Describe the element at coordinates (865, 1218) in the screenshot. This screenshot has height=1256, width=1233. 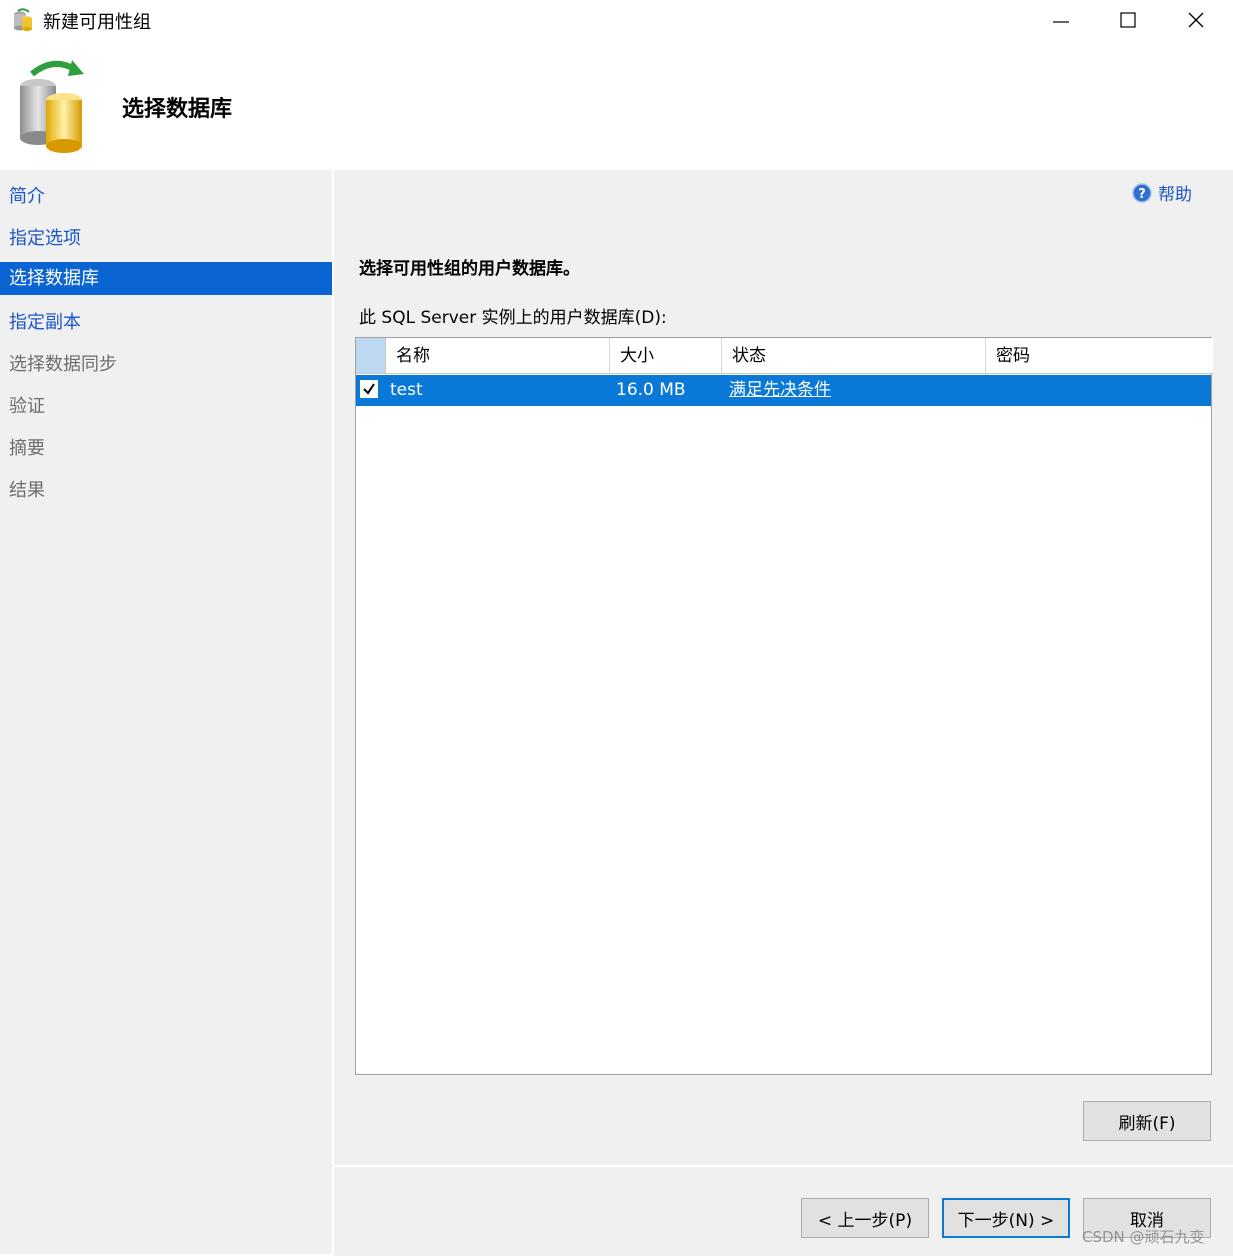
I see `previous-button: < 上一步(P)` at that location.